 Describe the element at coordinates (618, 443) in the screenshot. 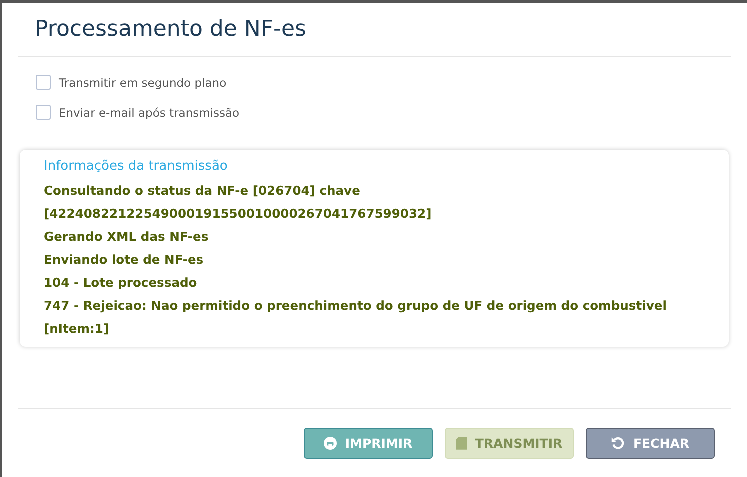

I see `undo-icon` at that location.